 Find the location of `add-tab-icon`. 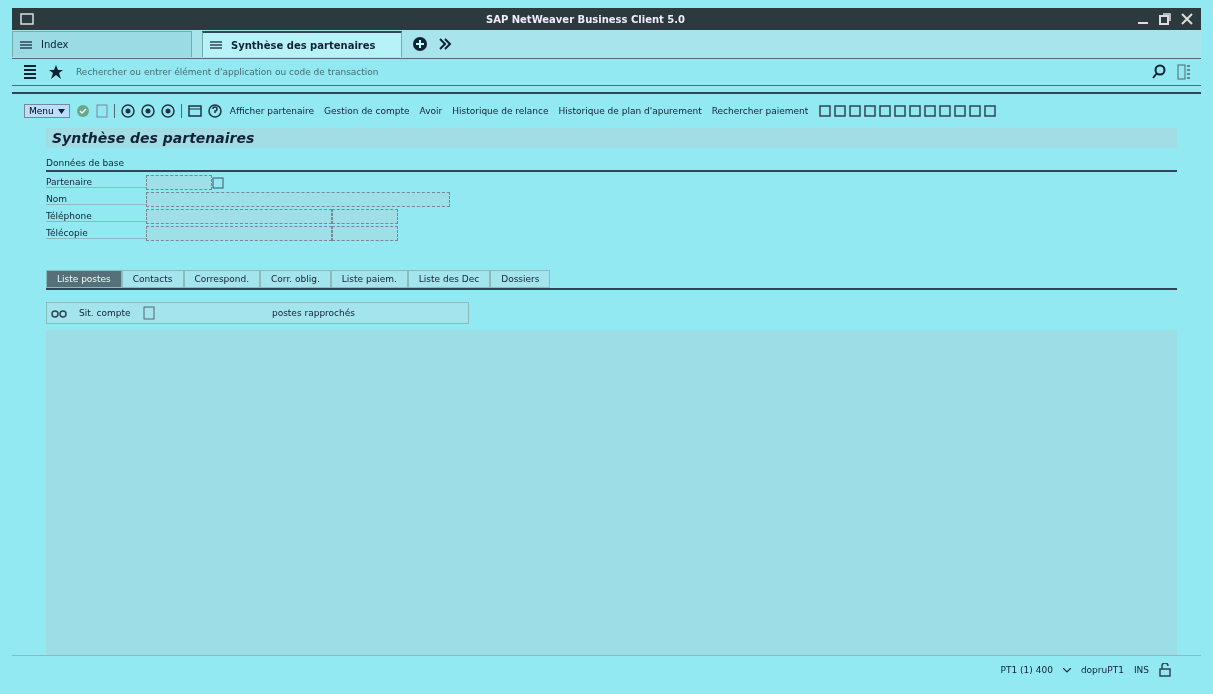

add-tab-icon is located at coordinates (420, 44).